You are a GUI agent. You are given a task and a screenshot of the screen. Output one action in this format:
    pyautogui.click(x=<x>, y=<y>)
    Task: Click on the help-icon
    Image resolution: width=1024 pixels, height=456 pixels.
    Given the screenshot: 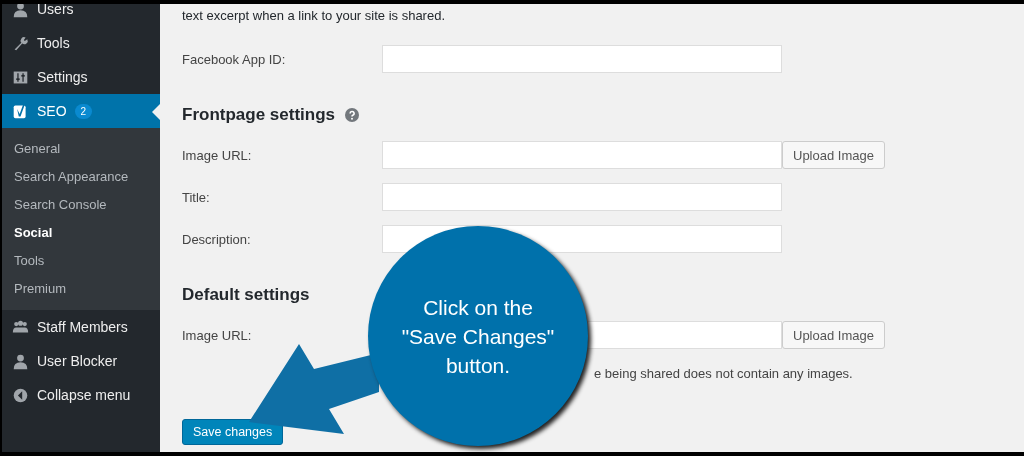 What is the action you would take?
    pyautogui.click(x=352, y=115)
    